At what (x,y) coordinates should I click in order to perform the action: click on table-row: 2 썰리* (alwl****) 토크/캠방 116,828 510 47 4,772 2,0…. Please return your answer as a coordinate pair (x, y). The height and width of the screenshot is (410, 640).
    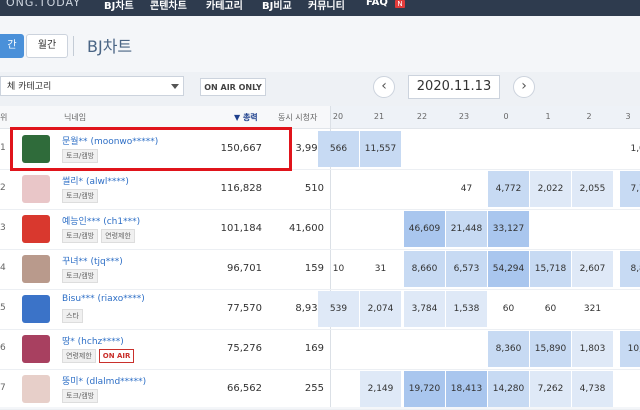
    Looking at the image, I should click on (320, 189).